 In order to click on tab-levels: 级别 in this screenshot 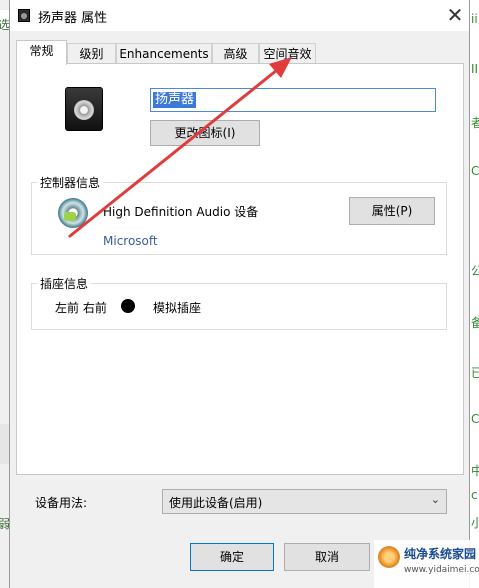, I will do `click(91, 53)`.